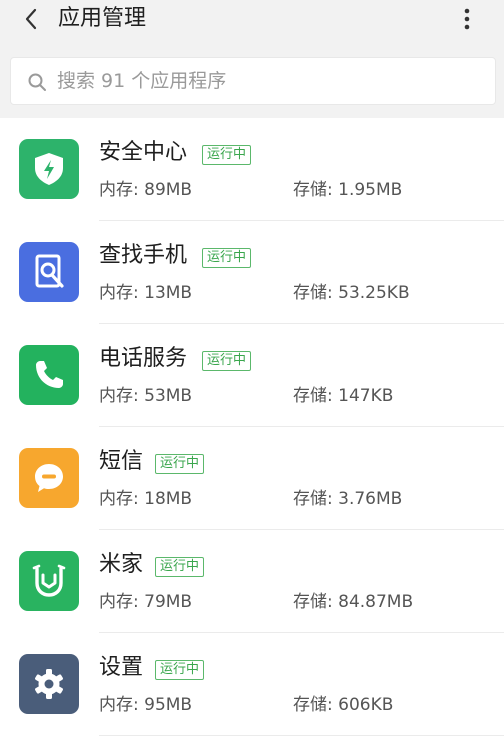  Describe the element at coordinates (143, 358) in the screenshot. I see `app-name: 电话服务` at that location.